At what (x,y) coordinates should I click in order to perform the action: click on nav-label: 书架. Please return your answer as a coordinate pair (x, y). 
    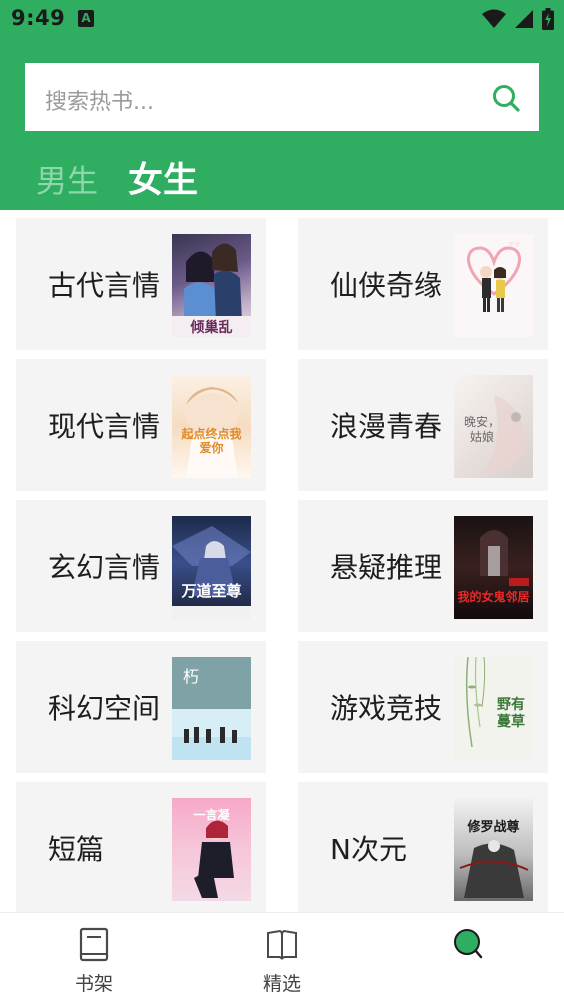
    Looking at the image, I should click on (93, 984).